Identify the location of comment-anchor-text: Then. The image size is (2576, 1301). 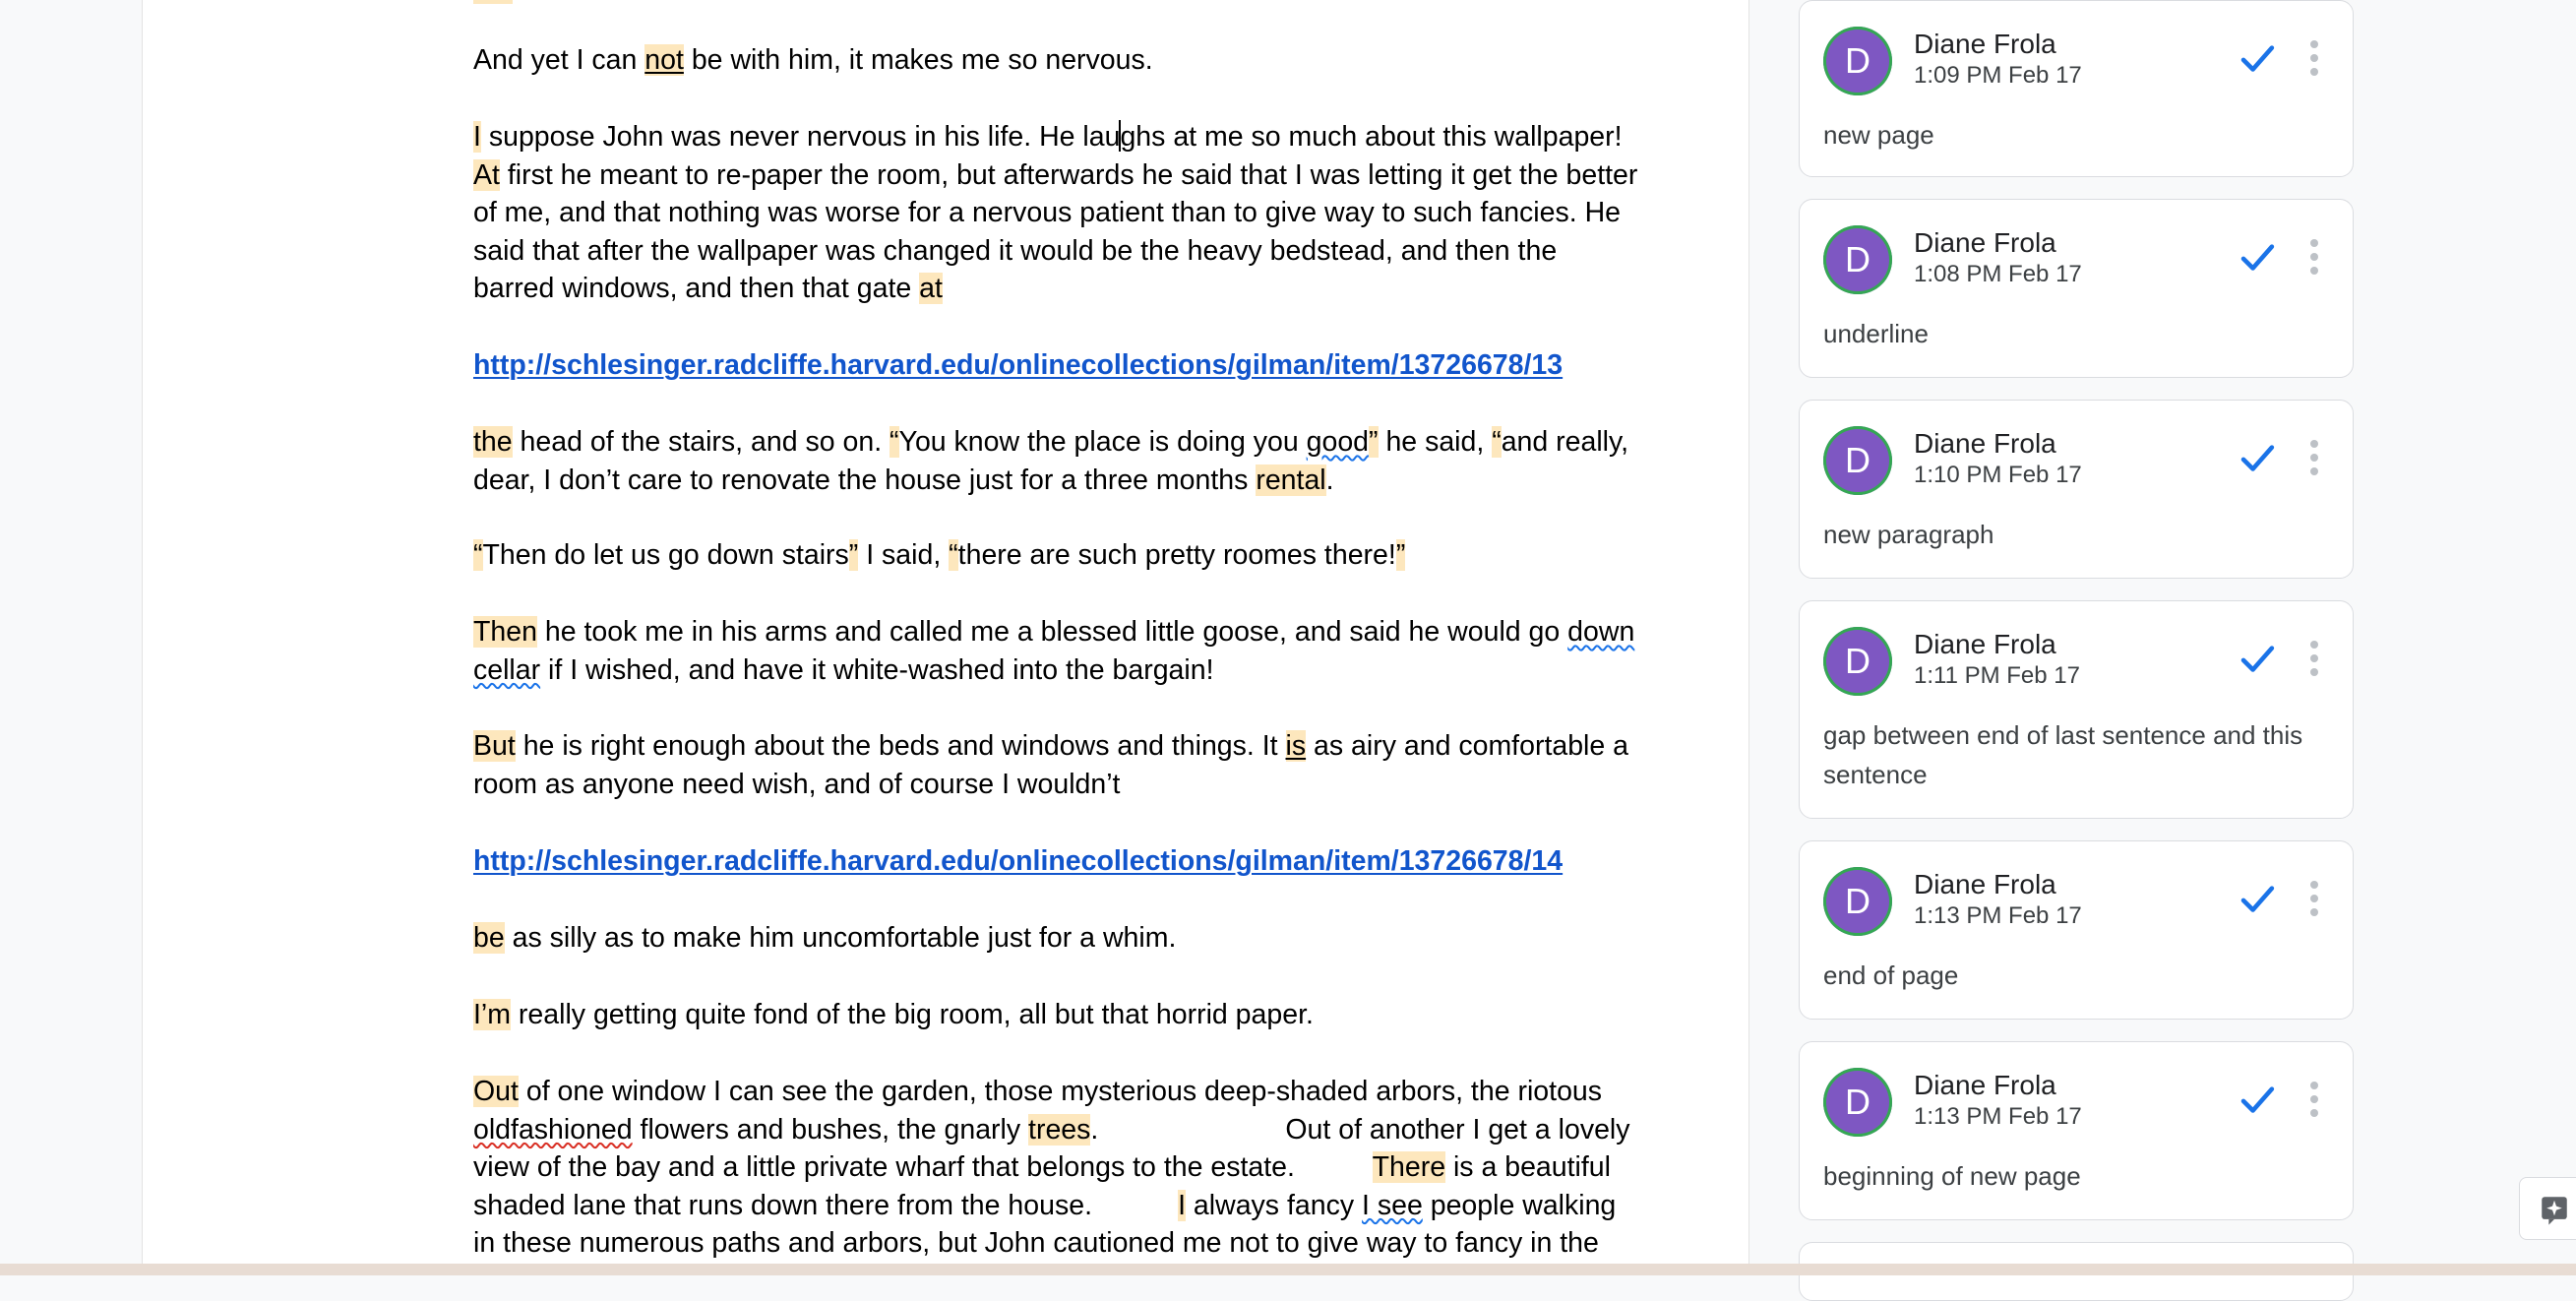
(505, 632).